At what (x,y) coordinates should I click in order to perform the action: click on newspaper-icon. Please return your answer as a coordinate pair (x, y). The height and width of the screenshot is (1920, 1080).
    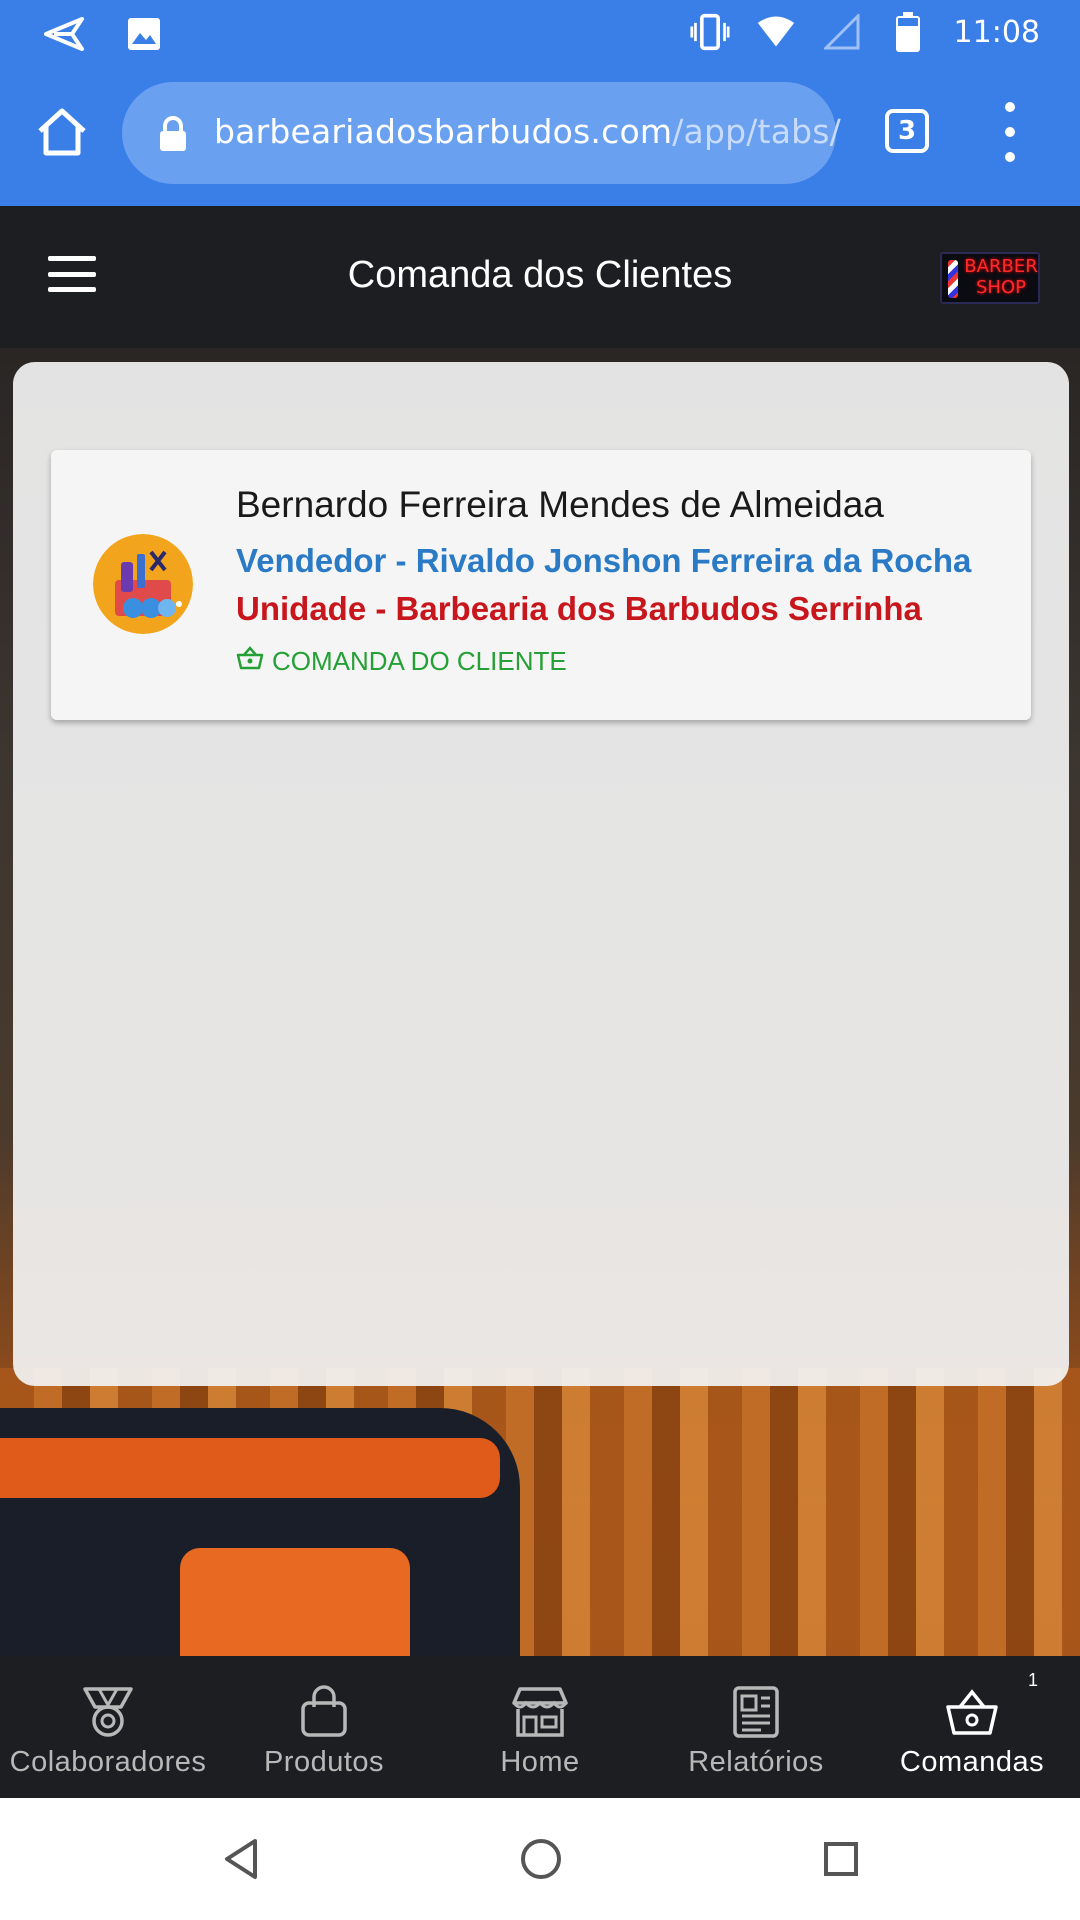
    Looking at the image, I should click on (756, 1712).